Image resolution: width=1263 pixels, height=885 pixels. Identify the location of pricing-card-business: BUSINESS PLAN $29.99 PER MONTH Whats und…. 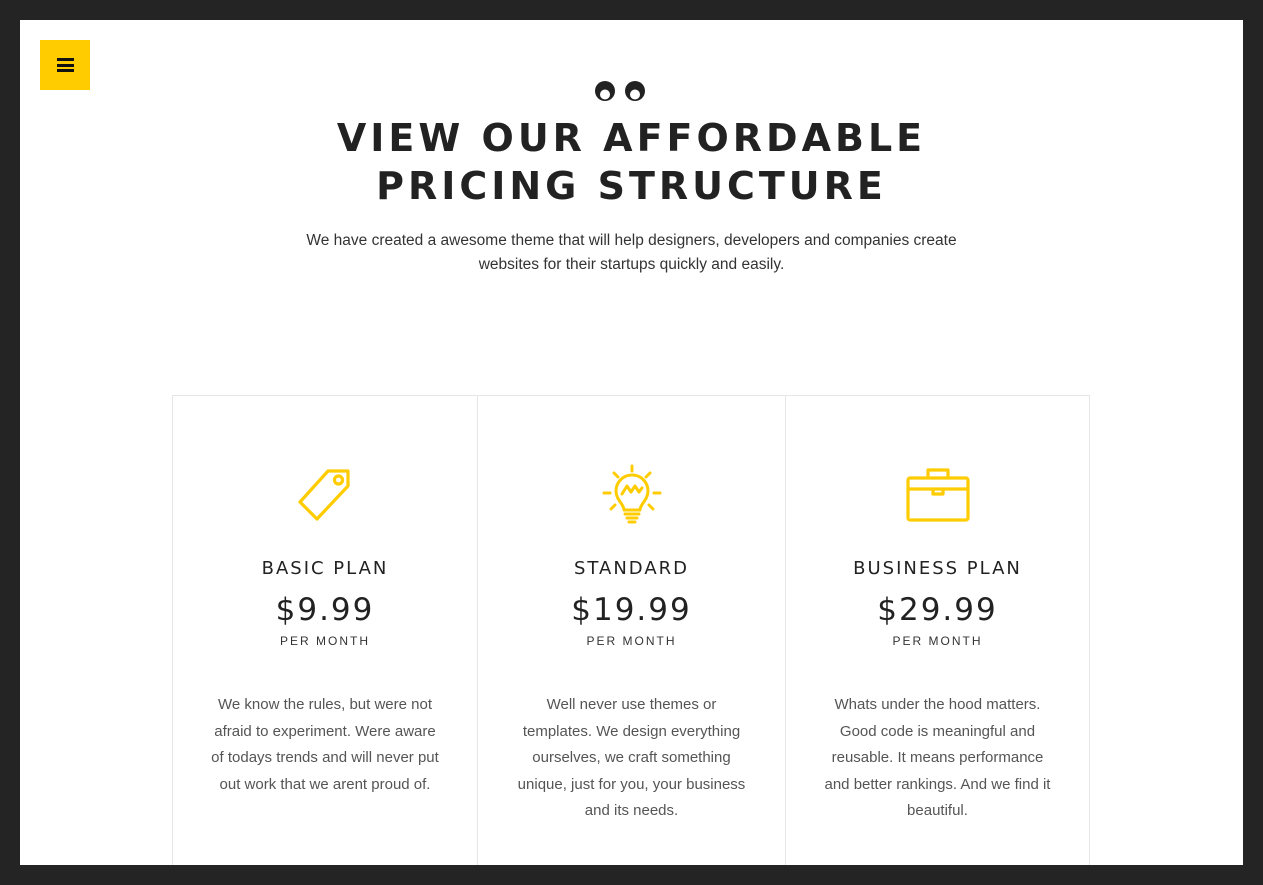
(937, 630).